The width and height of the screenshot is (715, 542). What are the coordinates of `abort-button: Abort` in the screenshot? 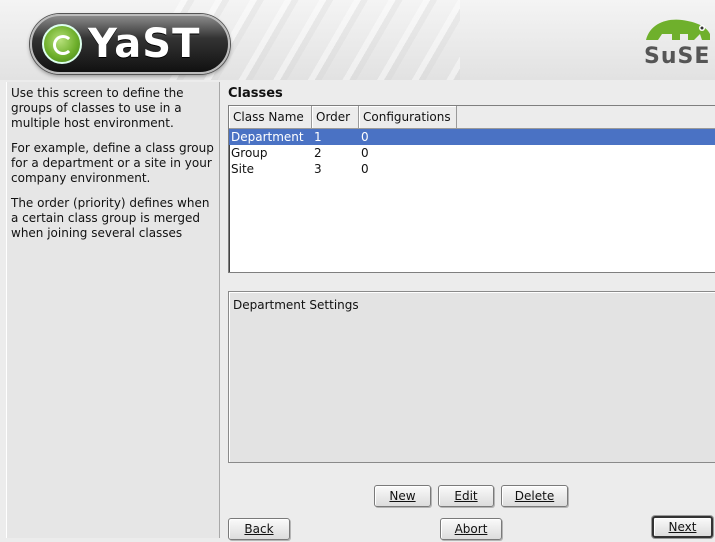 It's located at (471, 529).